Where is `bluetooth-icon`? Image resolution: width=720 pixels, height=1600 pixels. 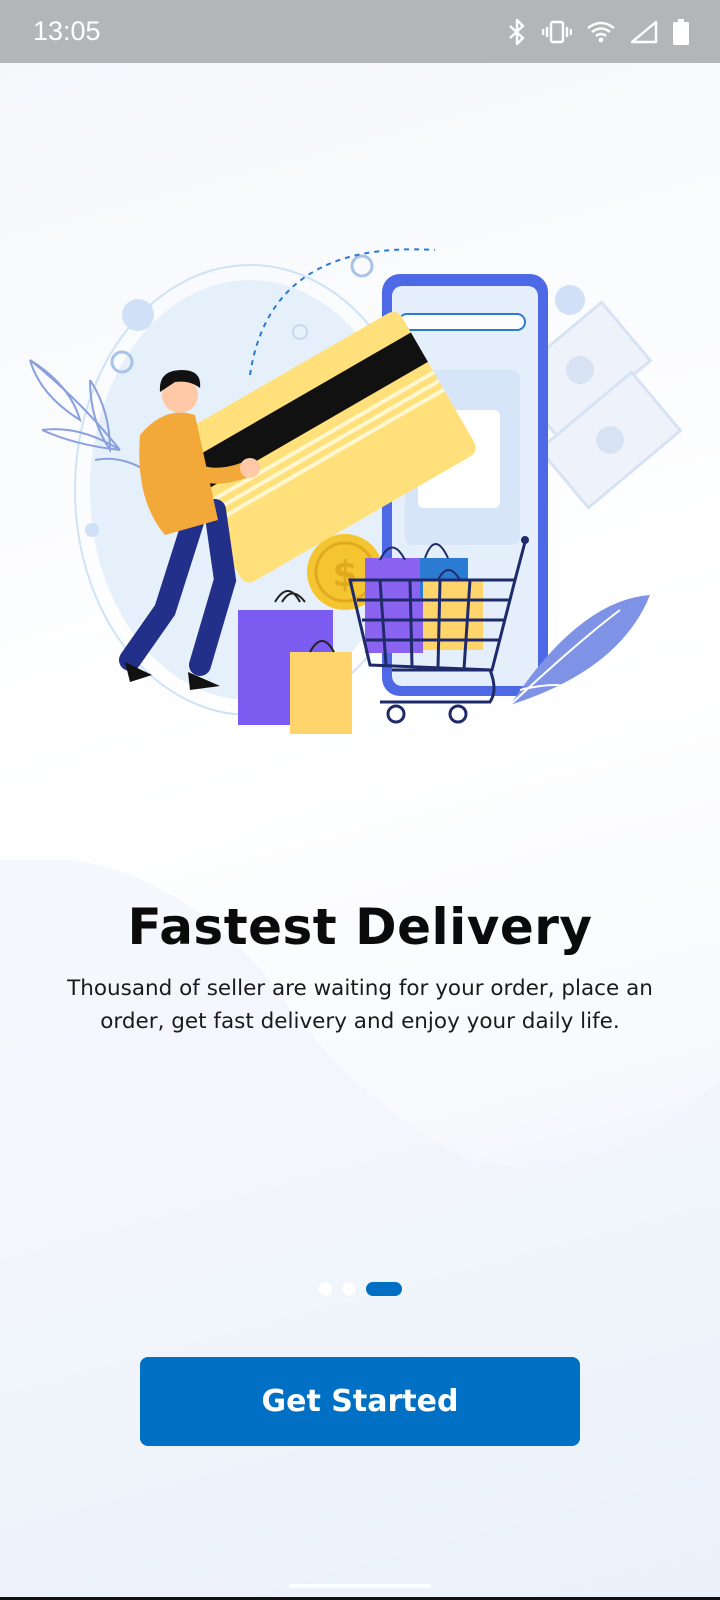
bluetooth-icon is located at coordinates (517, 31).